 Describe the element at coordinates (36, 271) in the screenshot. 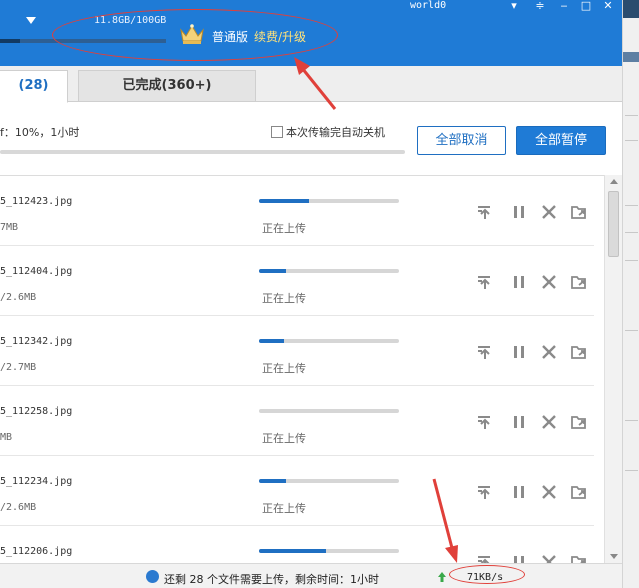

I see `file-name: 5_112404.jpg` at that location.